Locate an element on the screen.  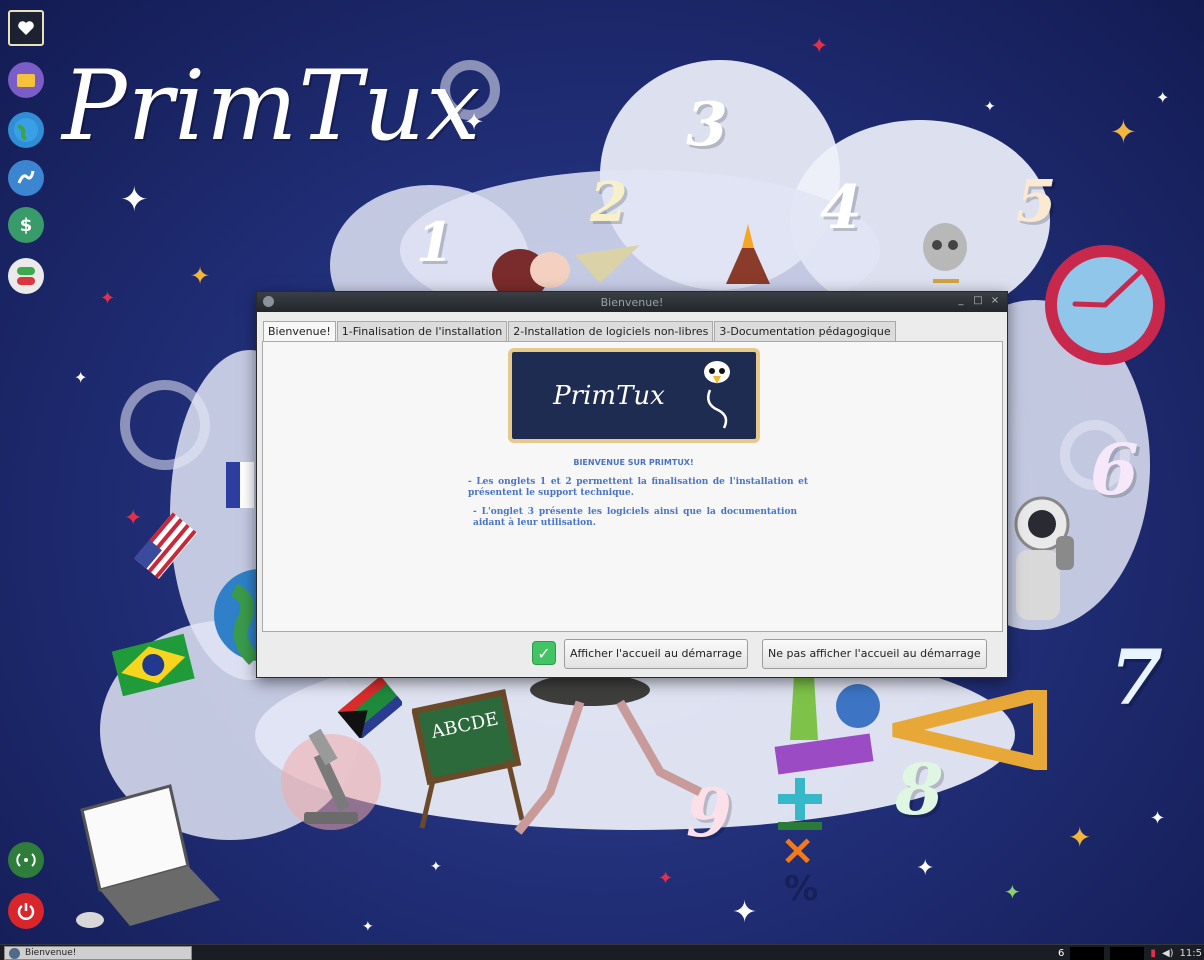
volume-icon: ◀) is located at coordinates (1168, 953).